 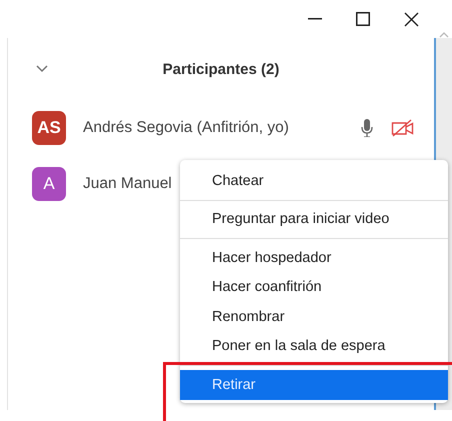 I want to click on menu-item: Hacer hospedador, so click(x=314, y=257).